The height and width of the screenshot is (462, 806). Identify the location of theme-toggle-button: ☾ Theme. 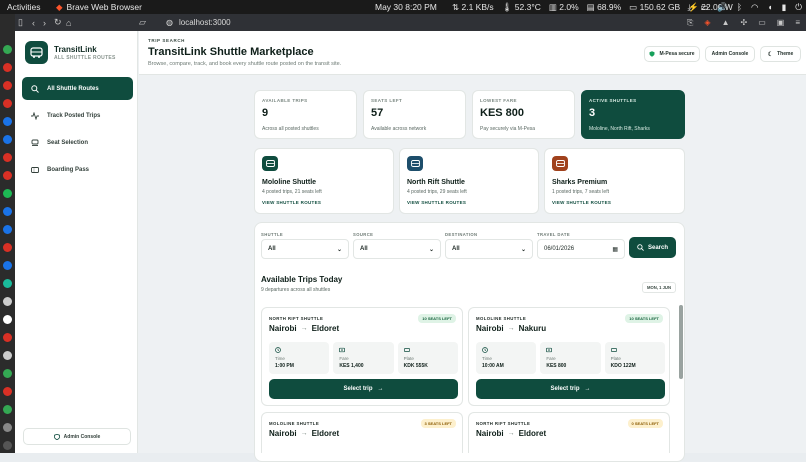
(780, 54).